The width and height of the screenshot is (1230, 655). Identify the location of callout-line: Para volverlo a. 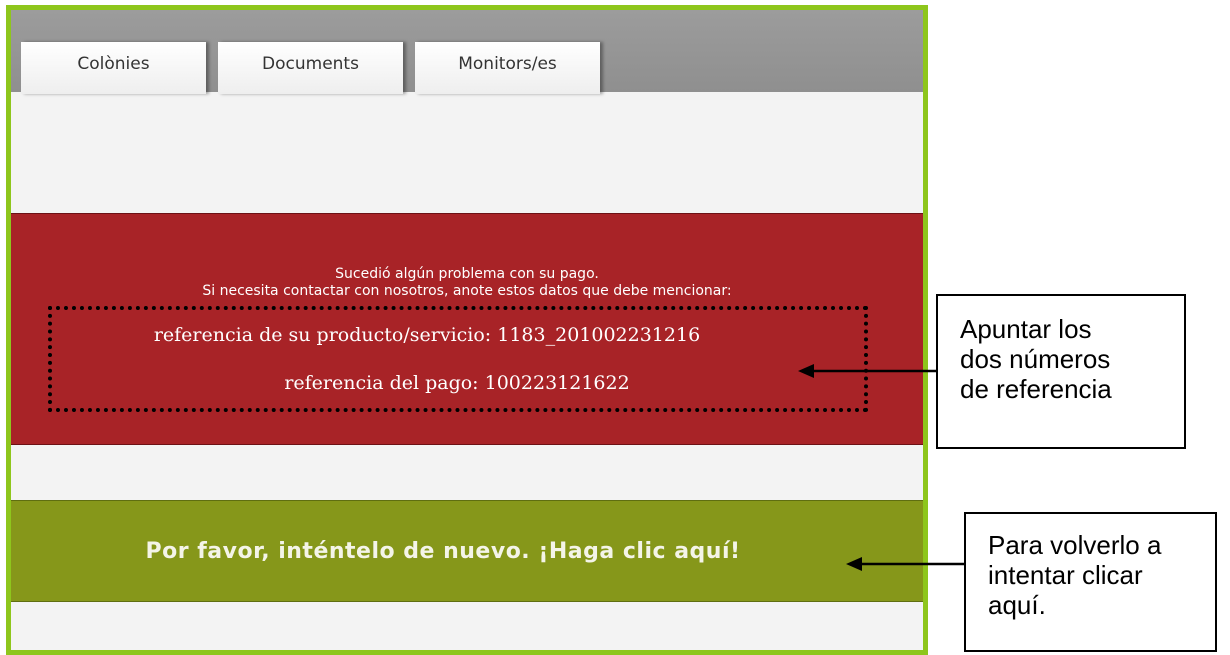
(1075, 545).